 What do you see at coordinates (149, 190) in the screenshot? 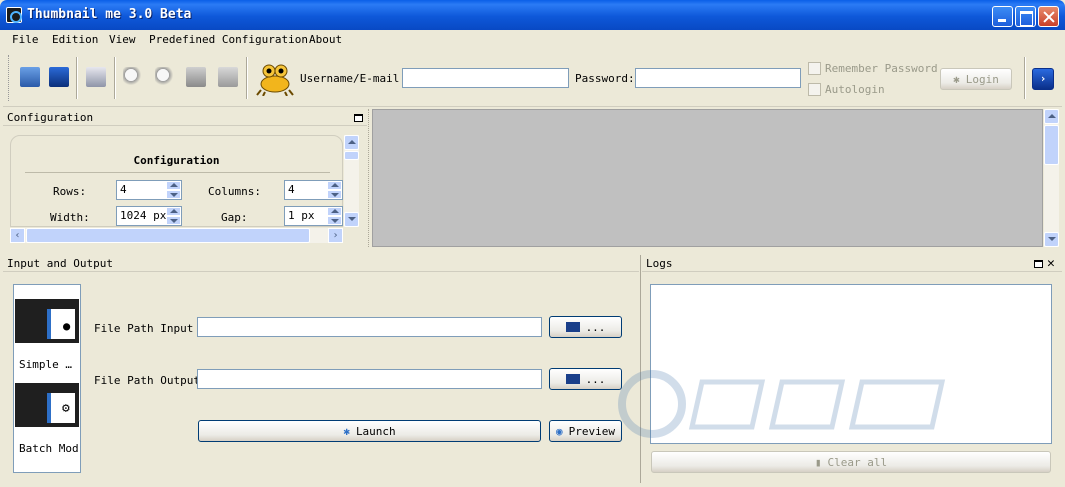
I see `rows-spinbox: 4` at bounding box center [149, 190].